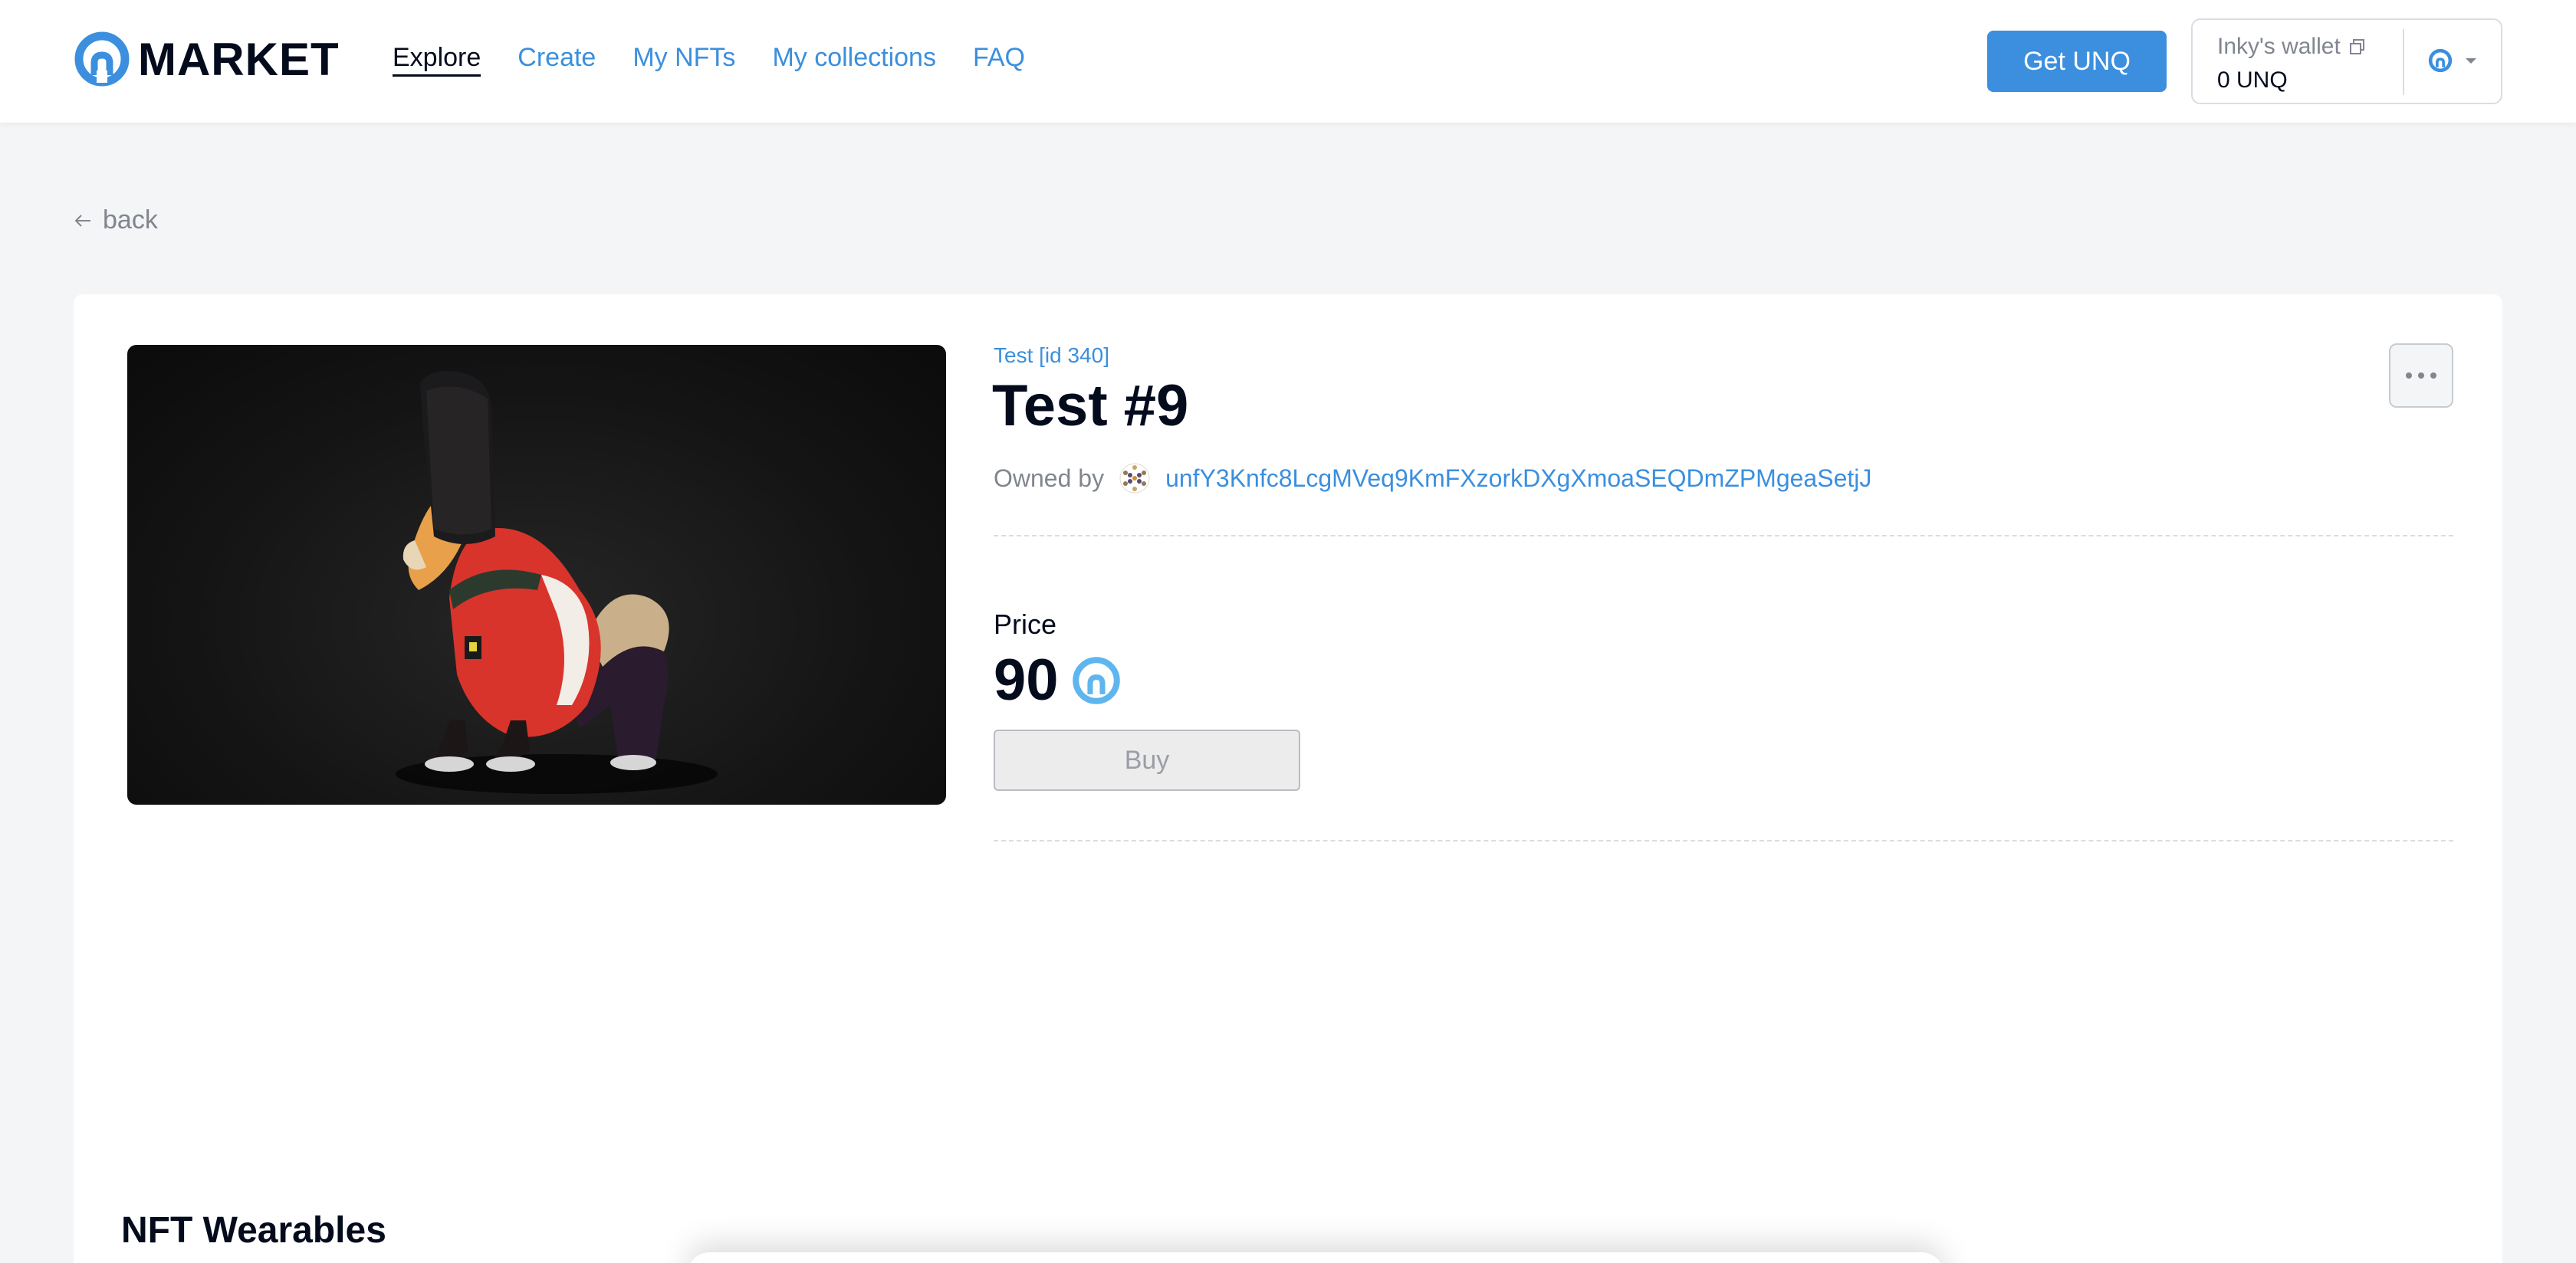 The image size is (2576, 1263). Describe the element at coordinates (2077, 62) in the screenshot. I see `get-unq-button: Get UNQ` at that location.